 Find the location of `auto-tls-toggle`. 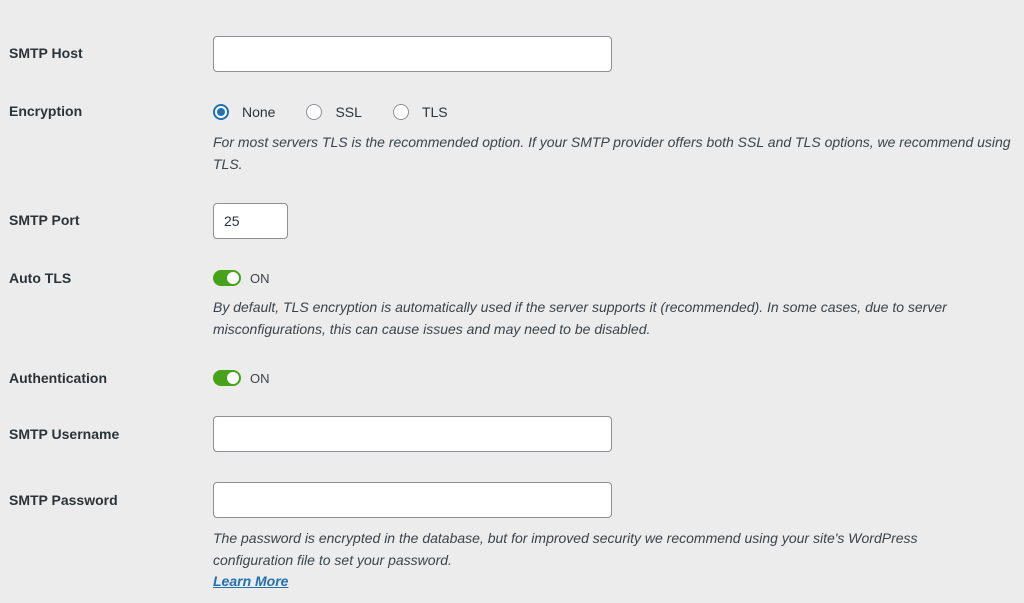

auto-tls-toggle is located at coordinates (227, 278).